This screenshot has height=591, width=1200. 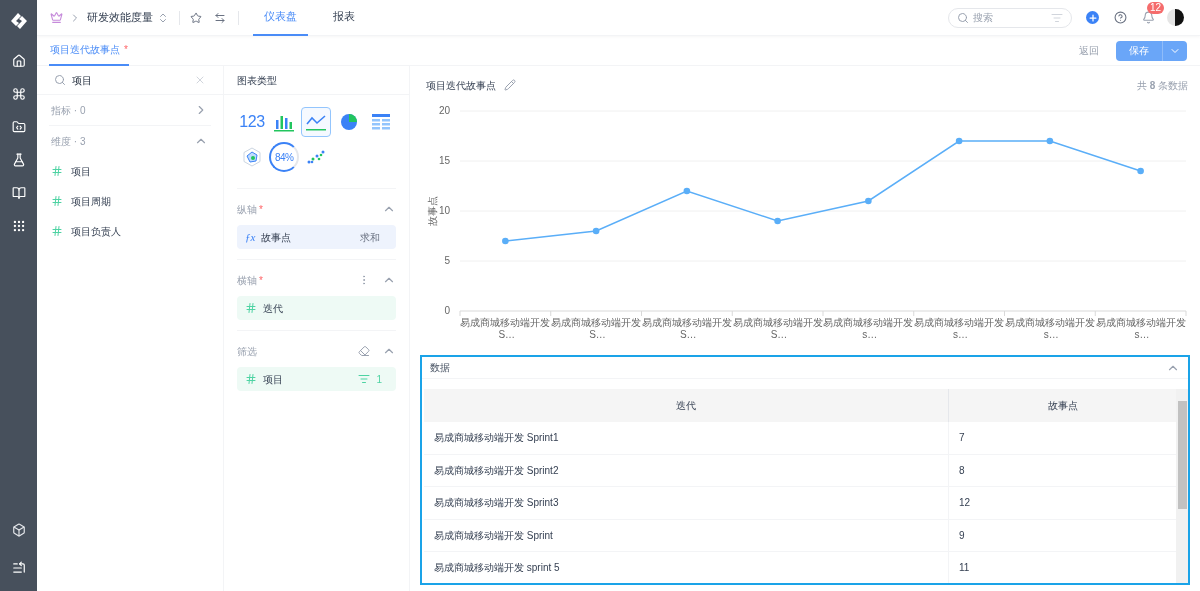 What do you see at coordinates (257, 80) in the screenshot?
I see `panel-title: 图表类型` at bounding box center [257, 80].